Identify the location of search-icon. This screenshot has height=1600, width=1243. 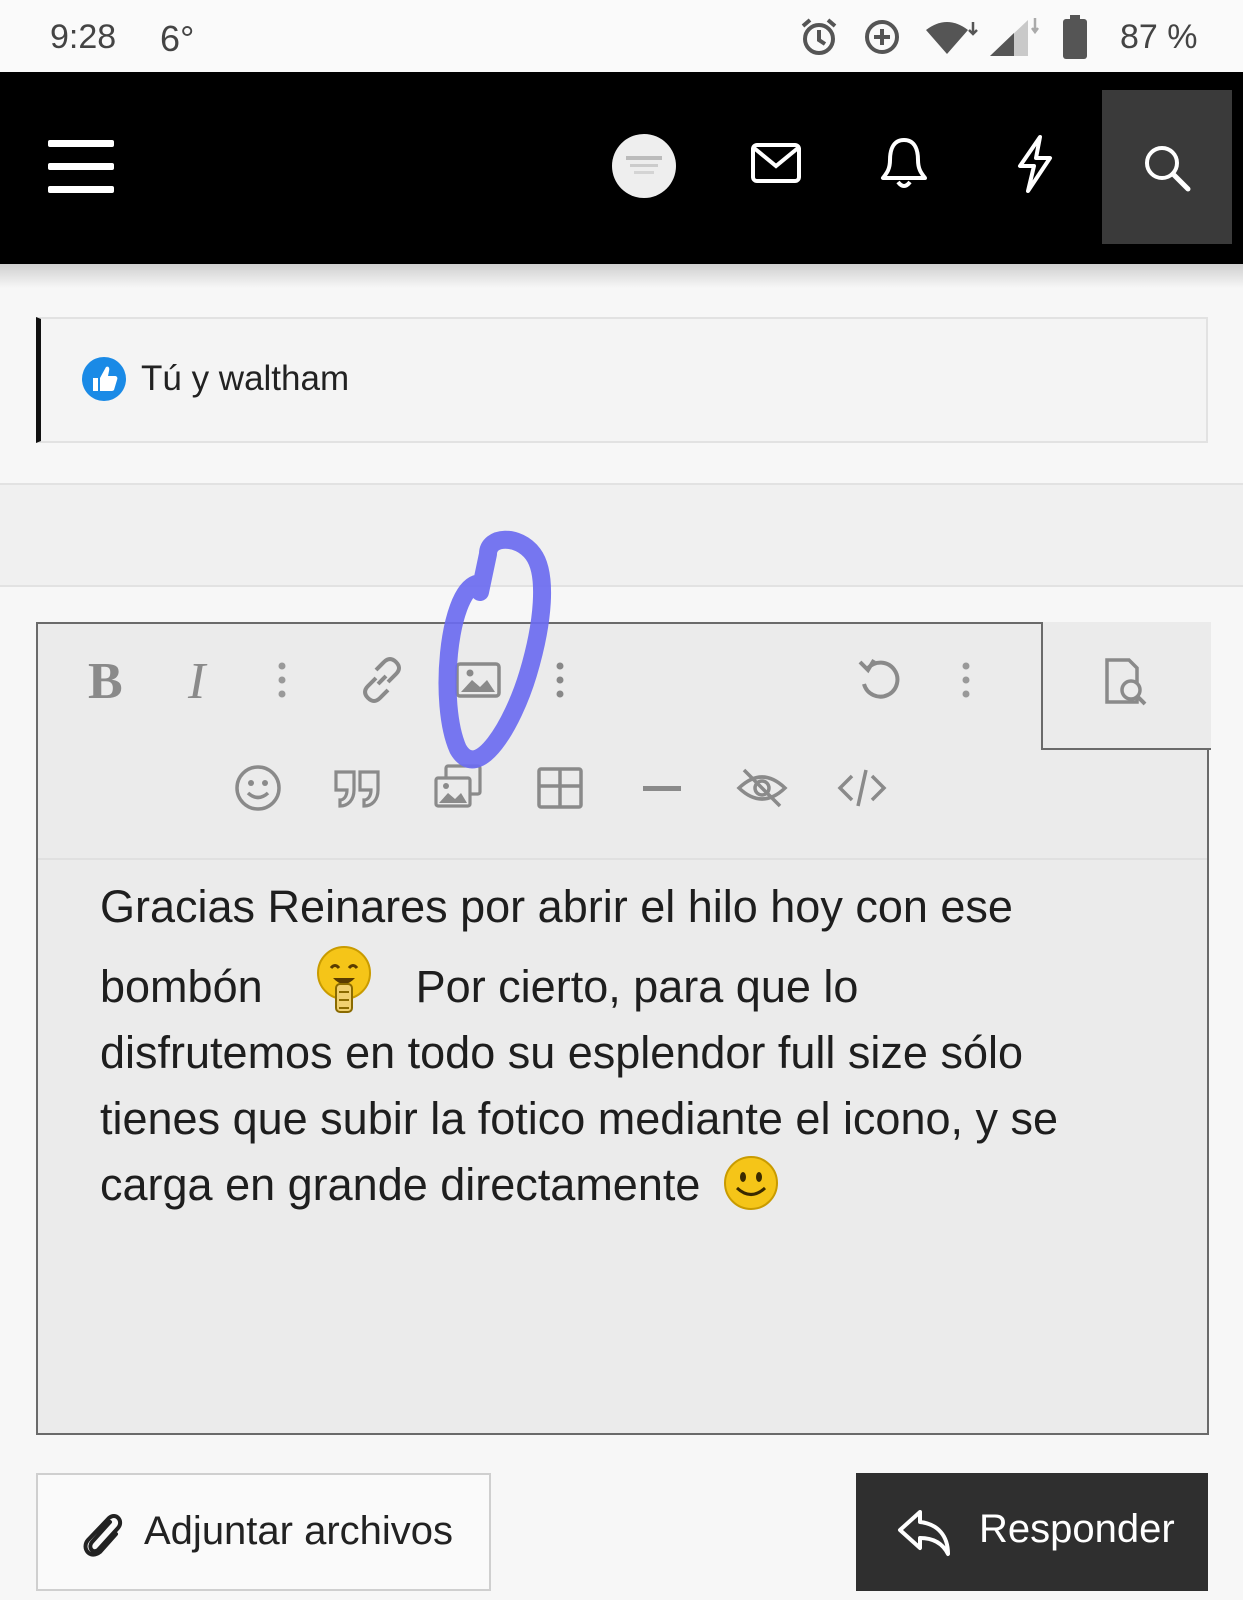
(1168, 169).